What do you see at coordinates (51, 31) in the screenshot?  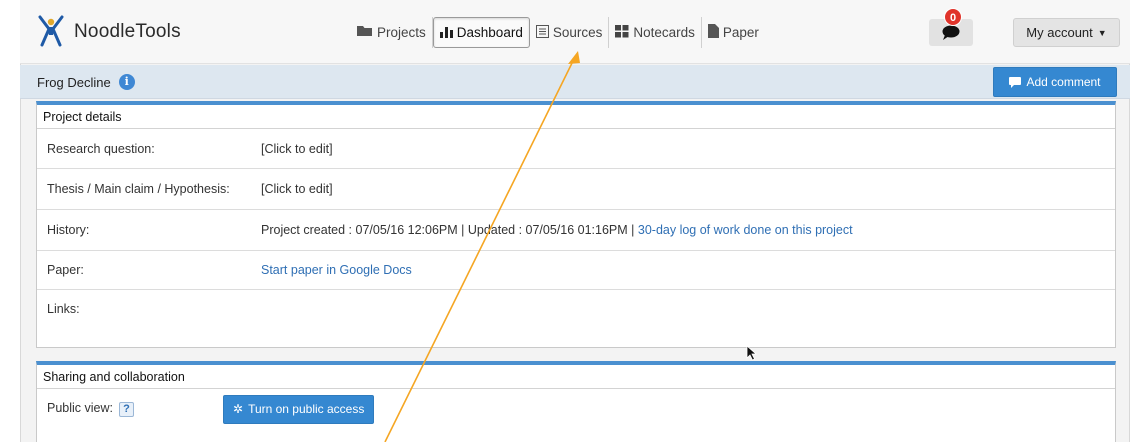 I see `noodletools-logo-icon` at bounding box center [51, 31].